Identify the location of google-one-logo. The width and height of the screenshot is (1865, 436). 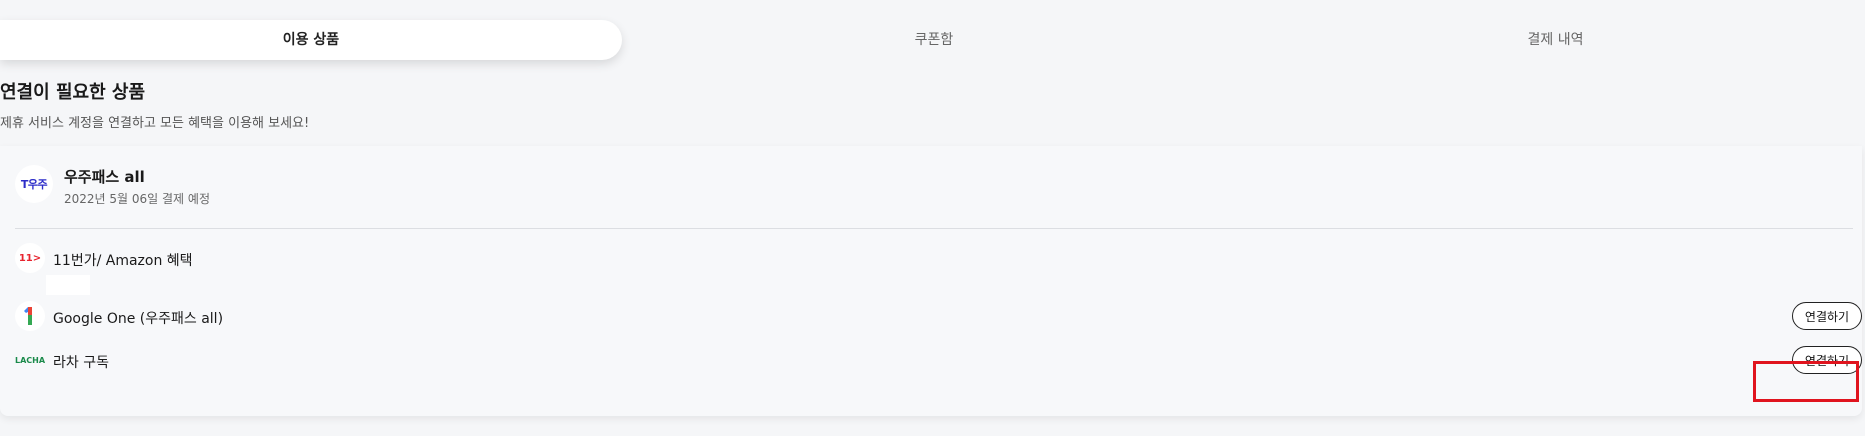
(30, 316).